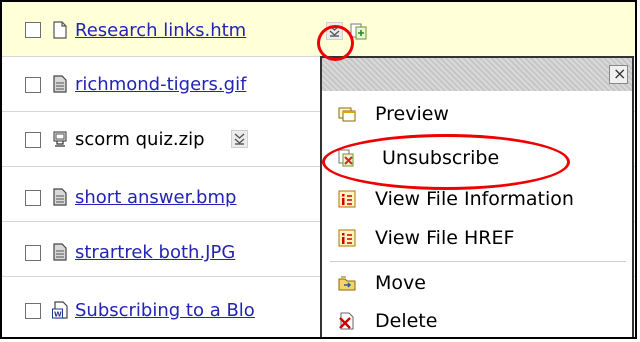  What do you see at coordinates (155, 253) in the screenshot?
I see `file-name-link: strartrek both.JPG` at bounding box center [155, 253].